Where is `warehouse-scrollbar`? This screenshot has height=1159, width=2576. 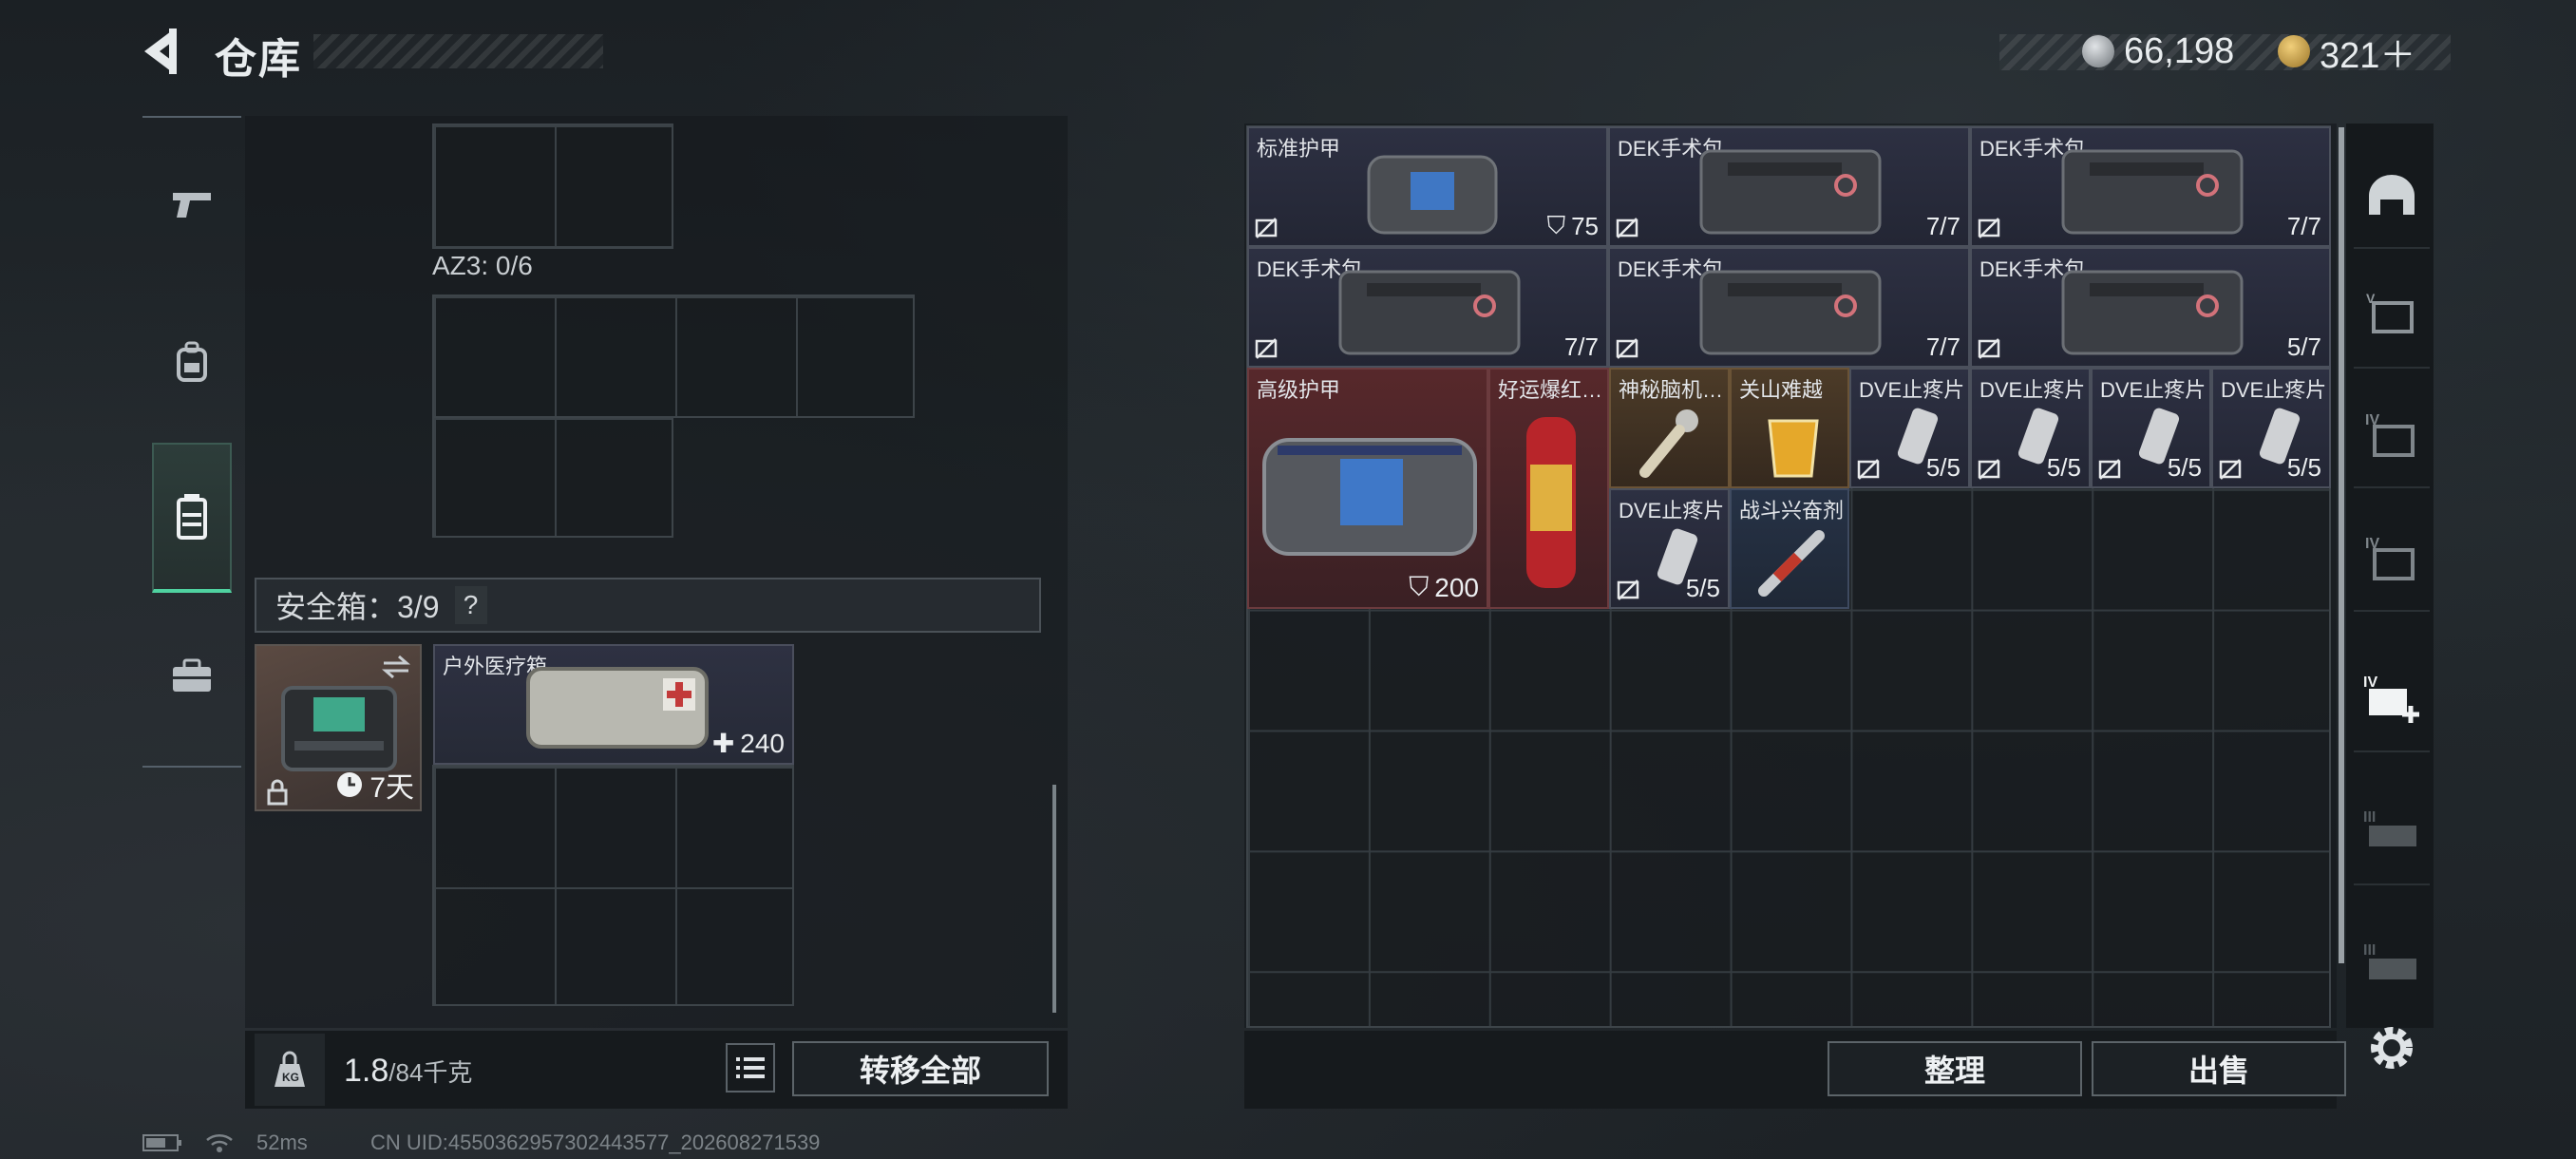 warehouse-scrollbar is located at coordinates (2341, 545).